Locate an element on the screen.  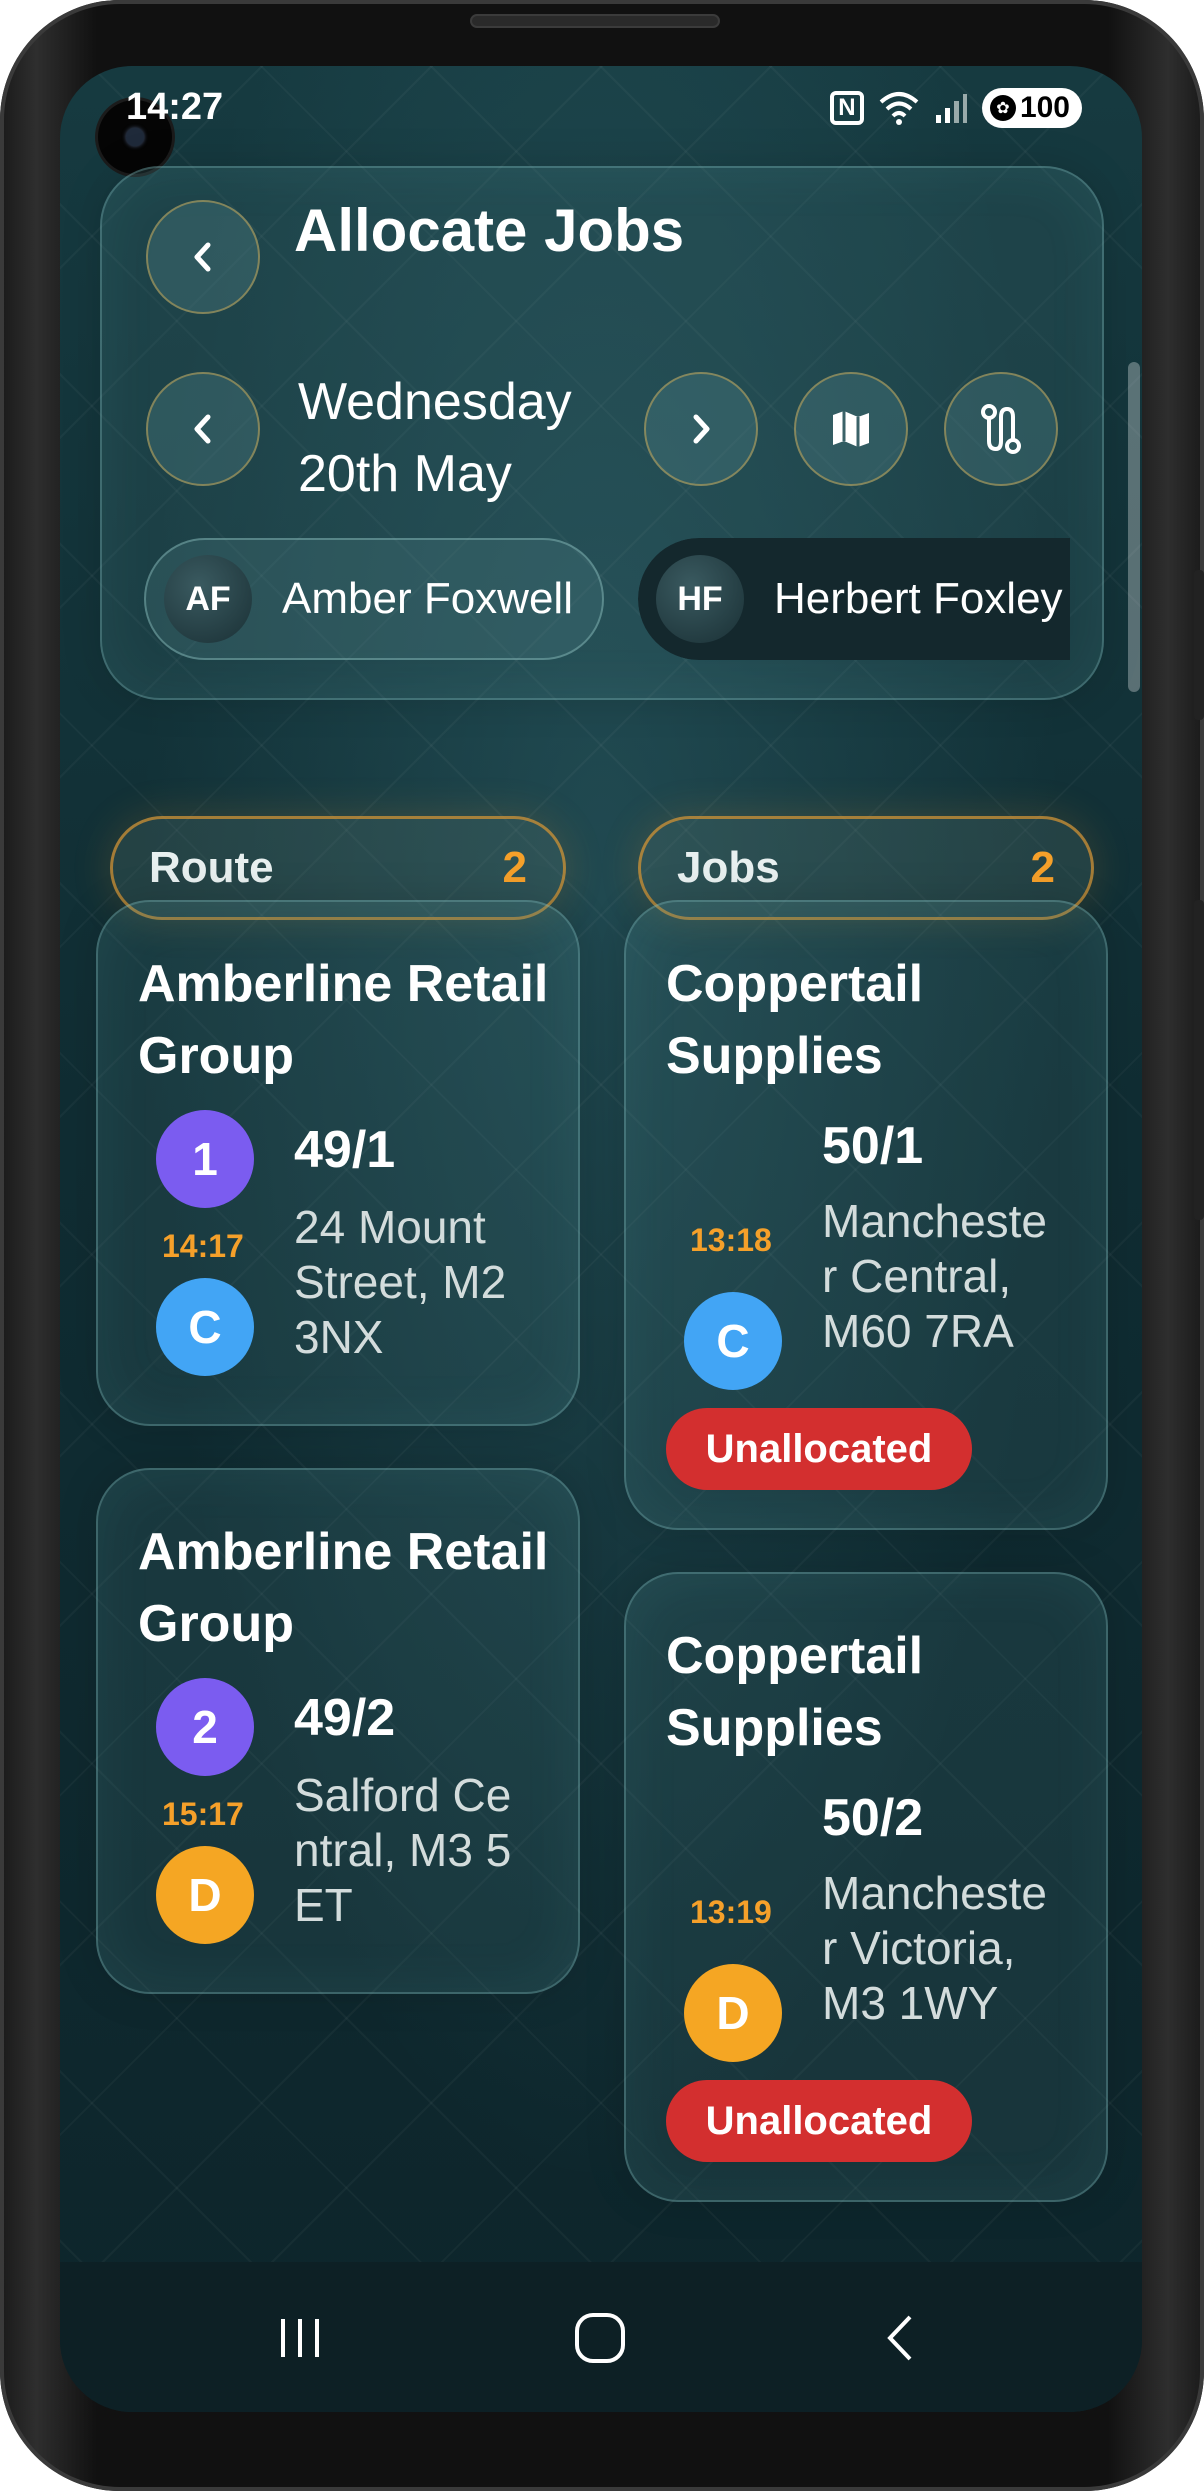
home-button is located at coordinates (600, 2338).